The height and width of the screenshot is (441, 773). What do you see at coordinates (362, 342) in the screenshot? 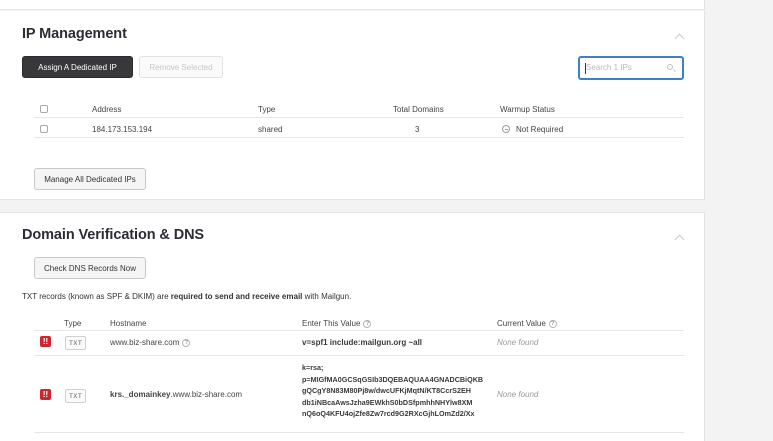
I see `record-value: v=spf1 include:mailgun.org ~all` at bounding box center [362, 342].